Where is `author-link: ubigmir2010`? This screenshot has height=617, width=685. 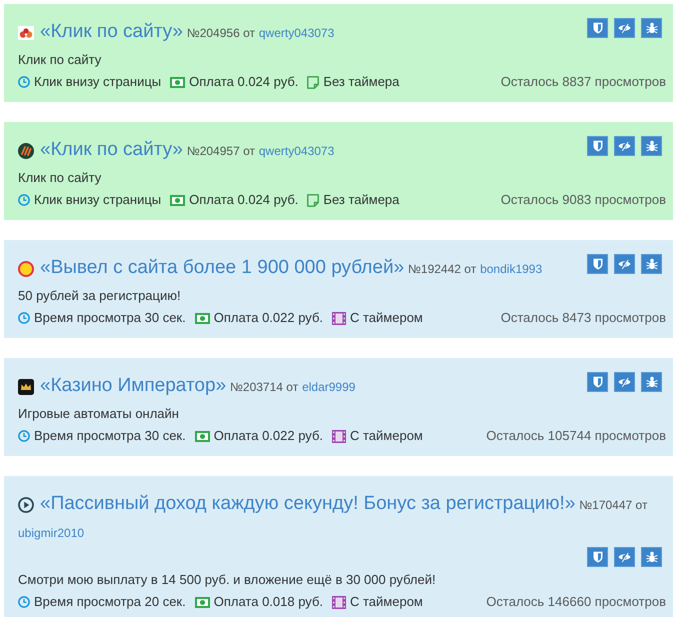 author-link: ubigmir2010 is located at coordinates (51, 533).